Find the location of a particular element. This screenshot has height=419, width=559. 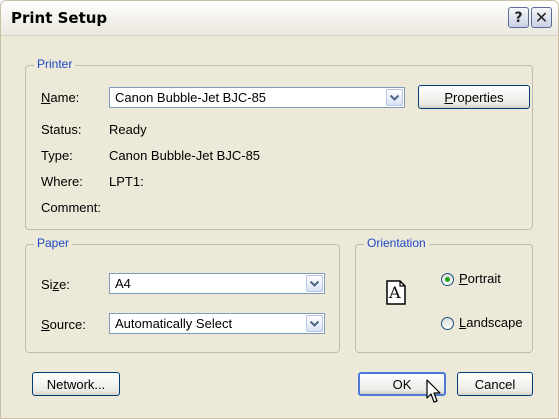

type-value: Canon Bubble-Jet BJC-85 is located at coordinates (185, 155).